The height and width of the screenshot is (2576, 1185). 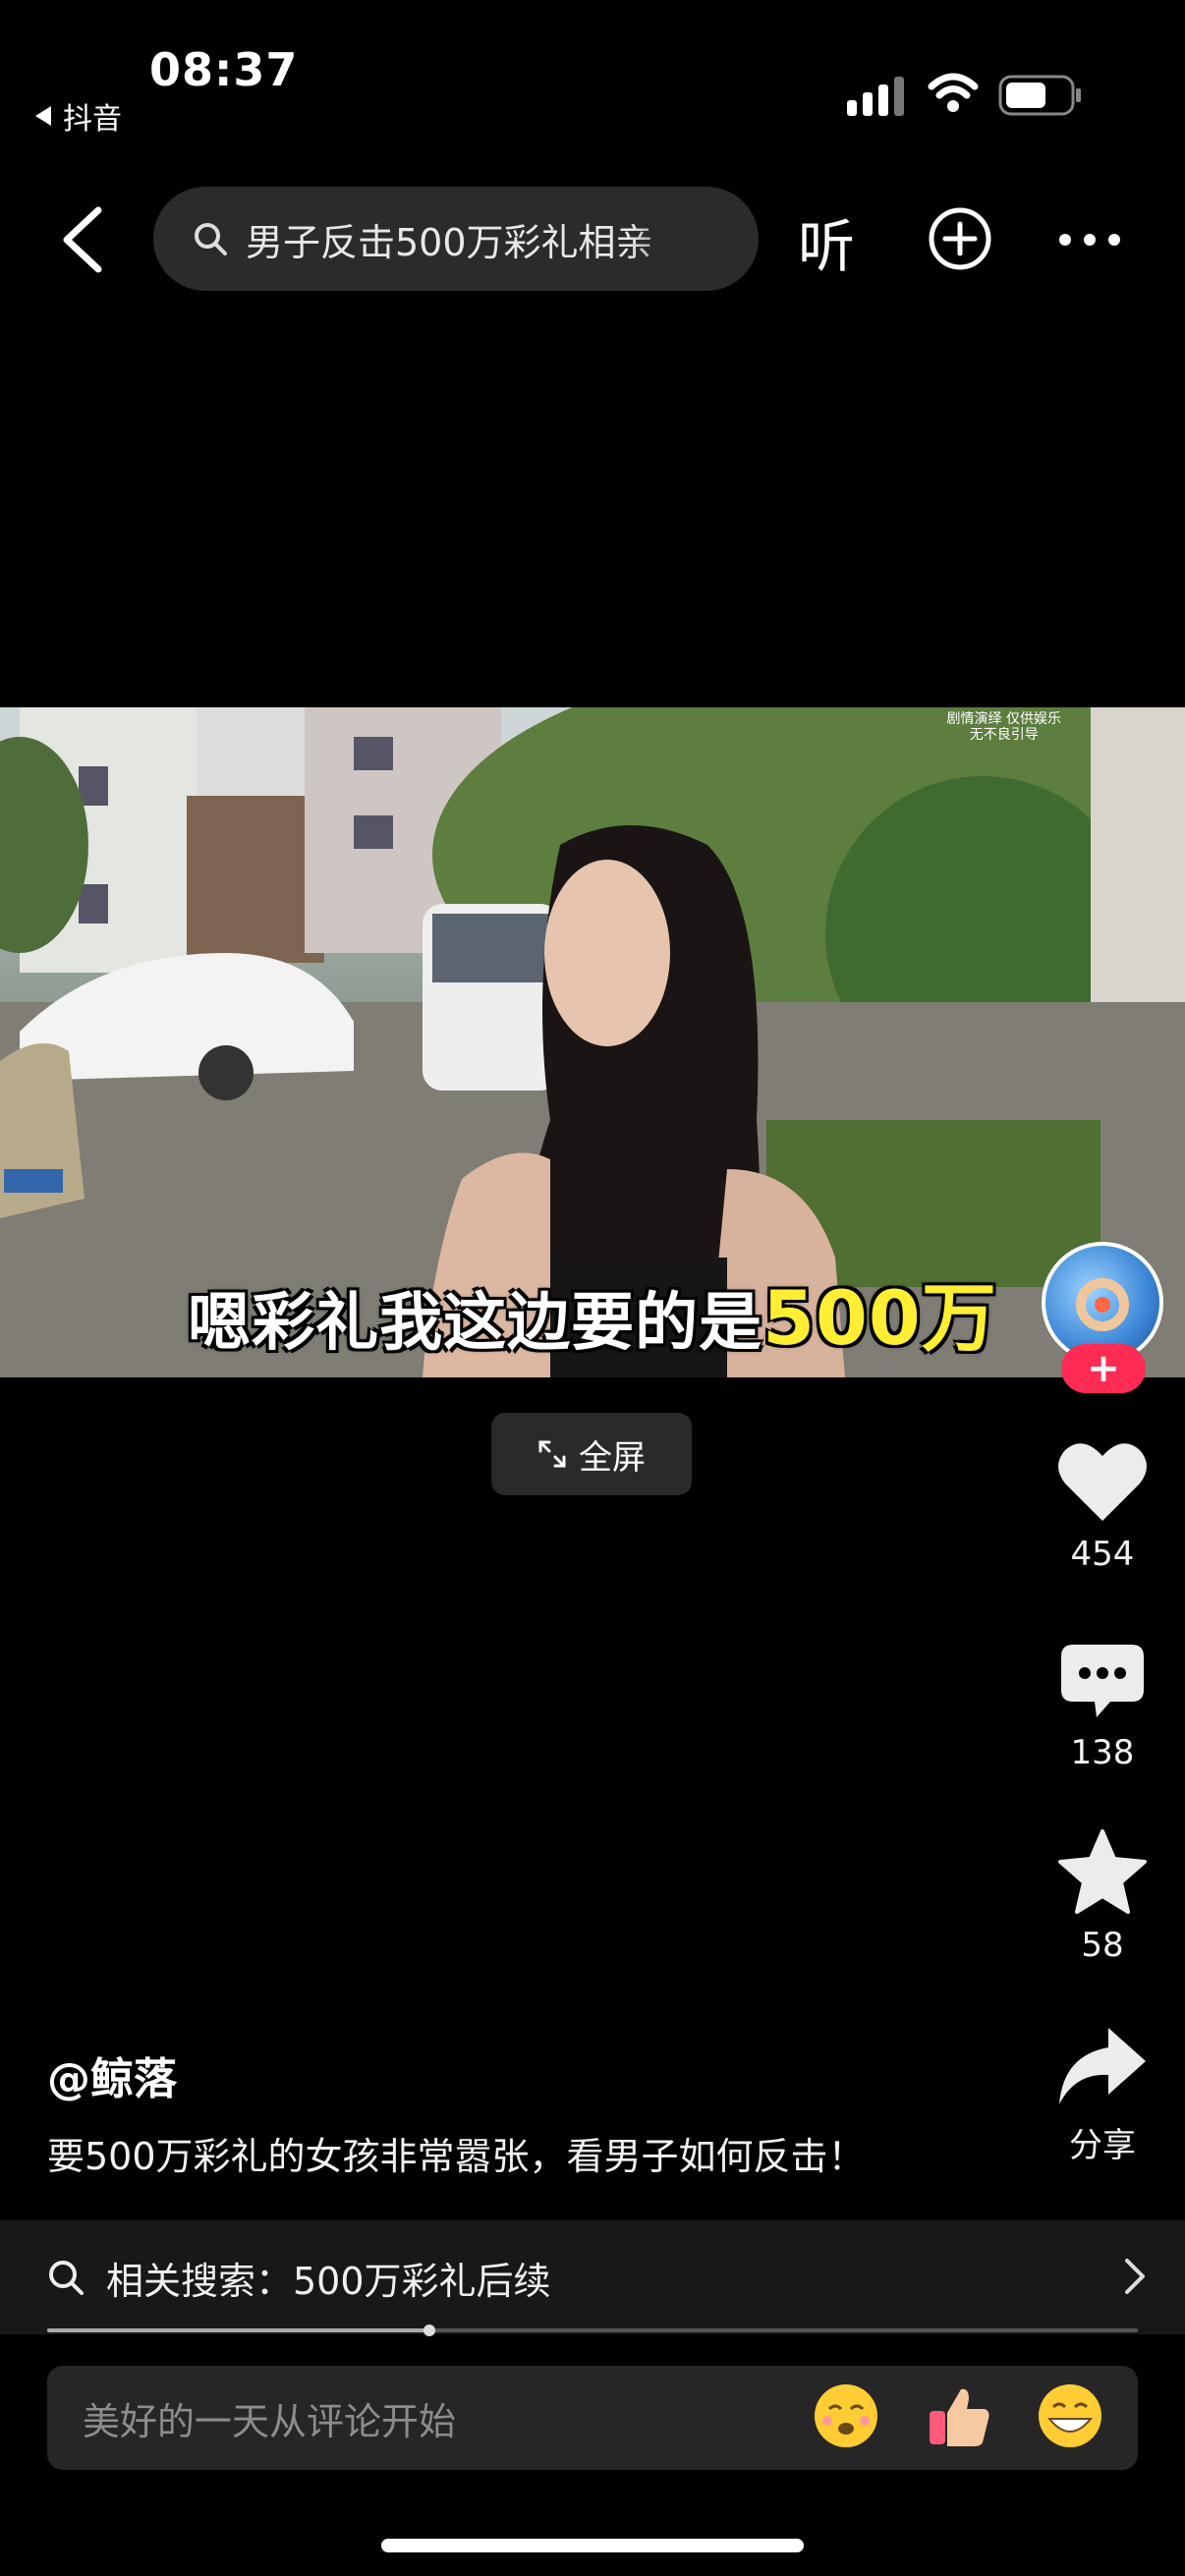 What do you see at coordinates (960, 238) in the screenshot?
I see `plus-circle-icon` at bounding box center [960, 238].